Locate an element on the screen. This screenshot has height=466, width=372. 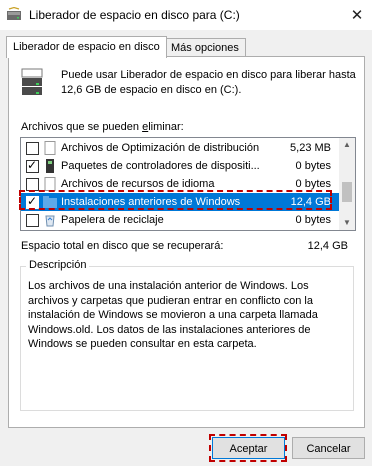
disk-cleanup-icon is located at coordinates (14, 13).